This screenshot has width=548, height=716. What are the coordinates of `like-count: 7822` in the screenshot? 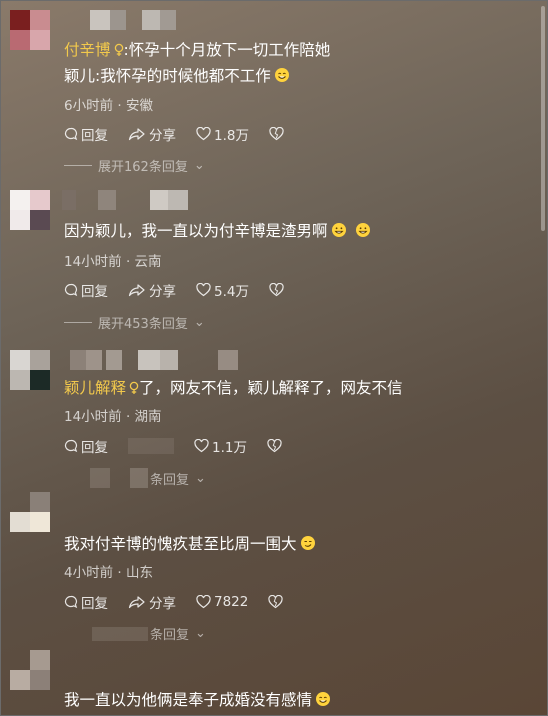 It's located at (231, 602).